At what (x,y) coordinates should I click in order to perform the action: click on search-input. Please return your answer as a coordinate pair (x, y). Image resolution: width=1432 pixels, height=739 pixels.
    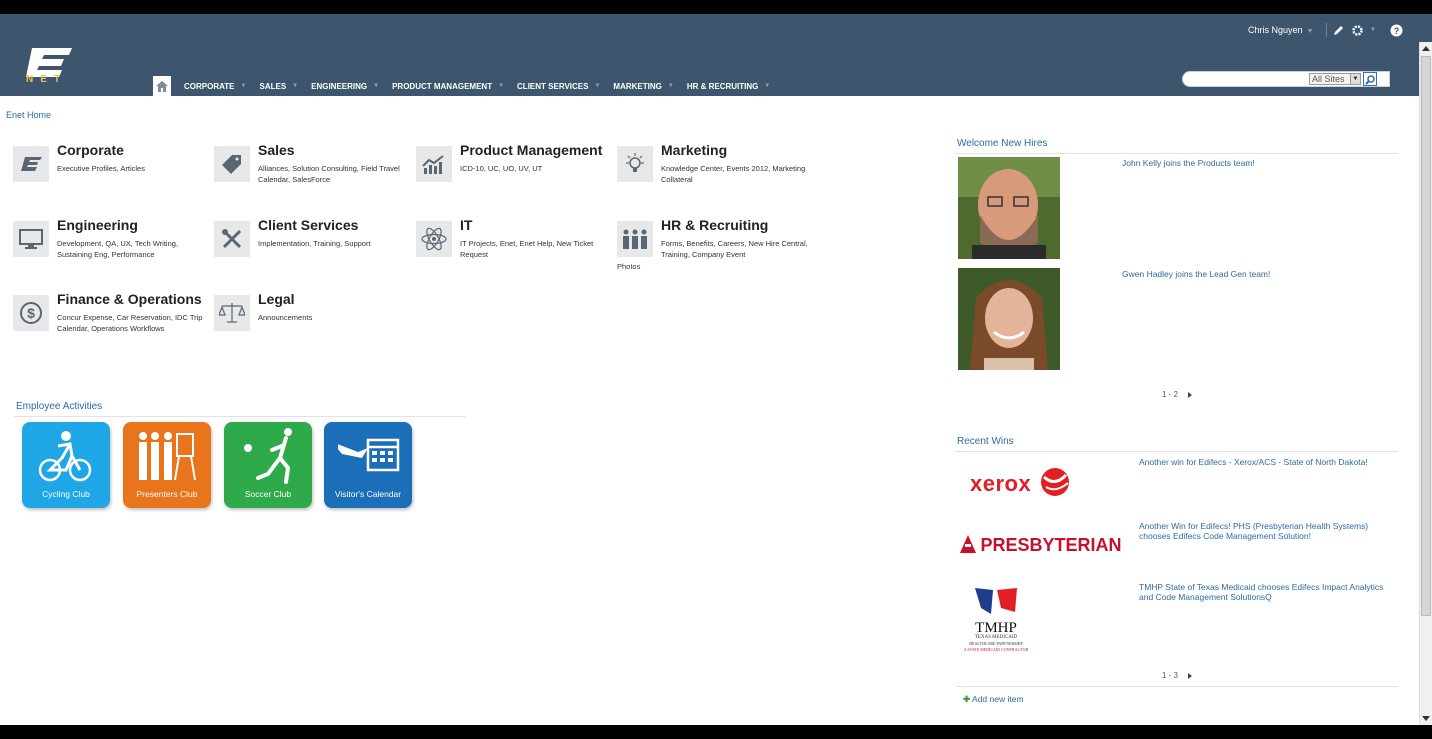
    Looking at the image, I should click on (1248, 79).